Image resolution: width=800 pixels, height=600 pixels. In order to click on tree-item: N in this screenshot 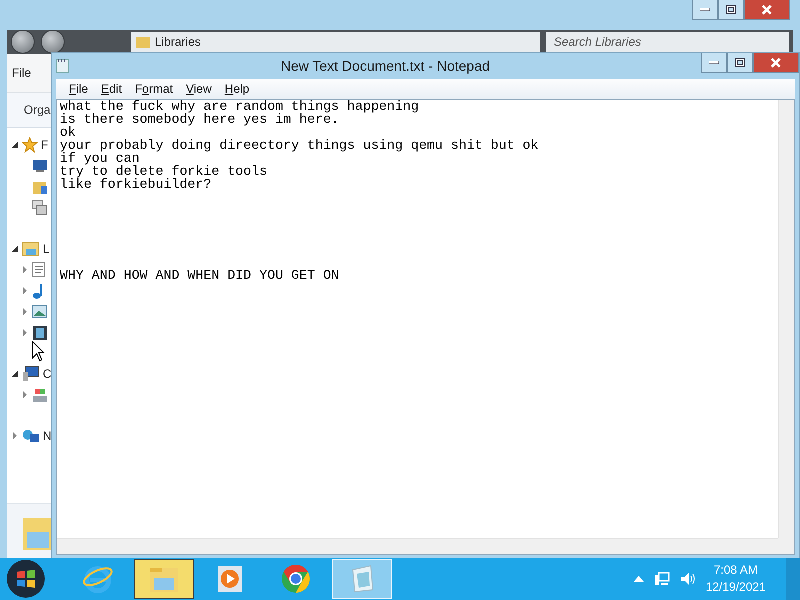, I will do `click(47, 435)`.